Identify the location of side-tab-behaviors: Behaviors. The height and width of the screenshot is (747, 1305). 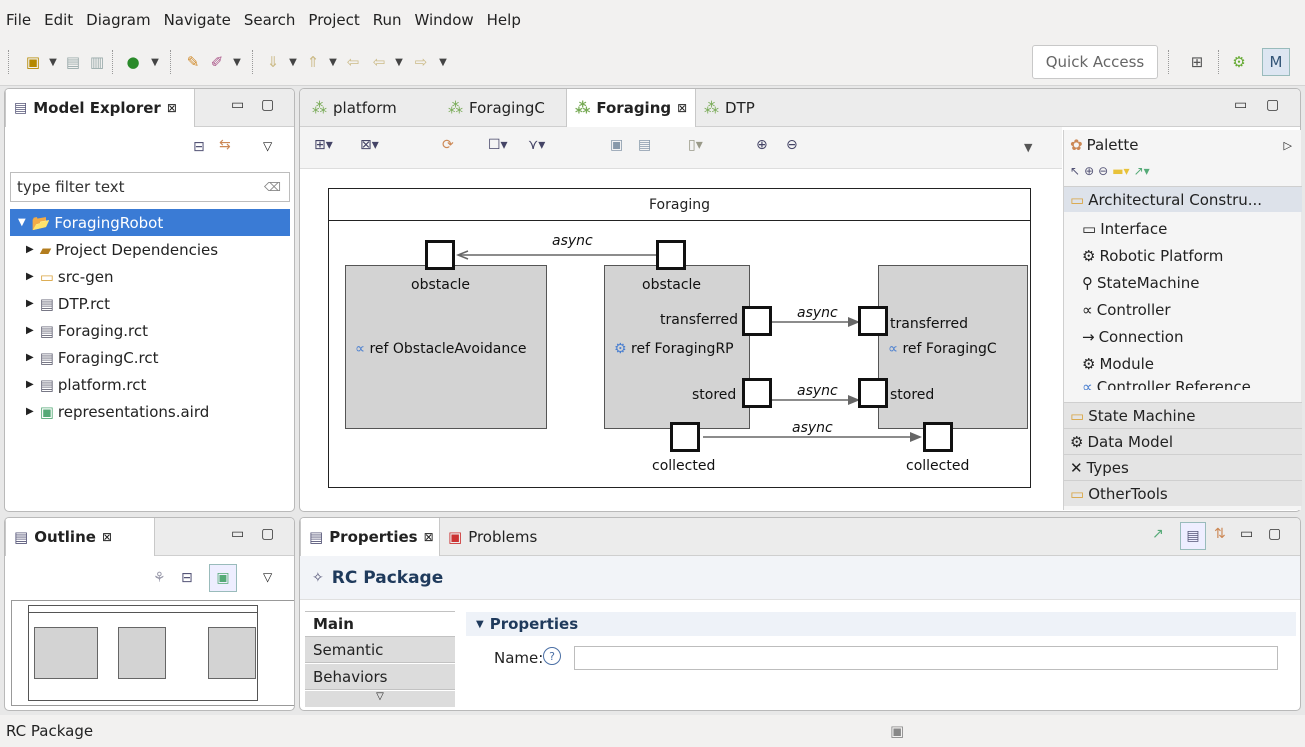
(380, 677).